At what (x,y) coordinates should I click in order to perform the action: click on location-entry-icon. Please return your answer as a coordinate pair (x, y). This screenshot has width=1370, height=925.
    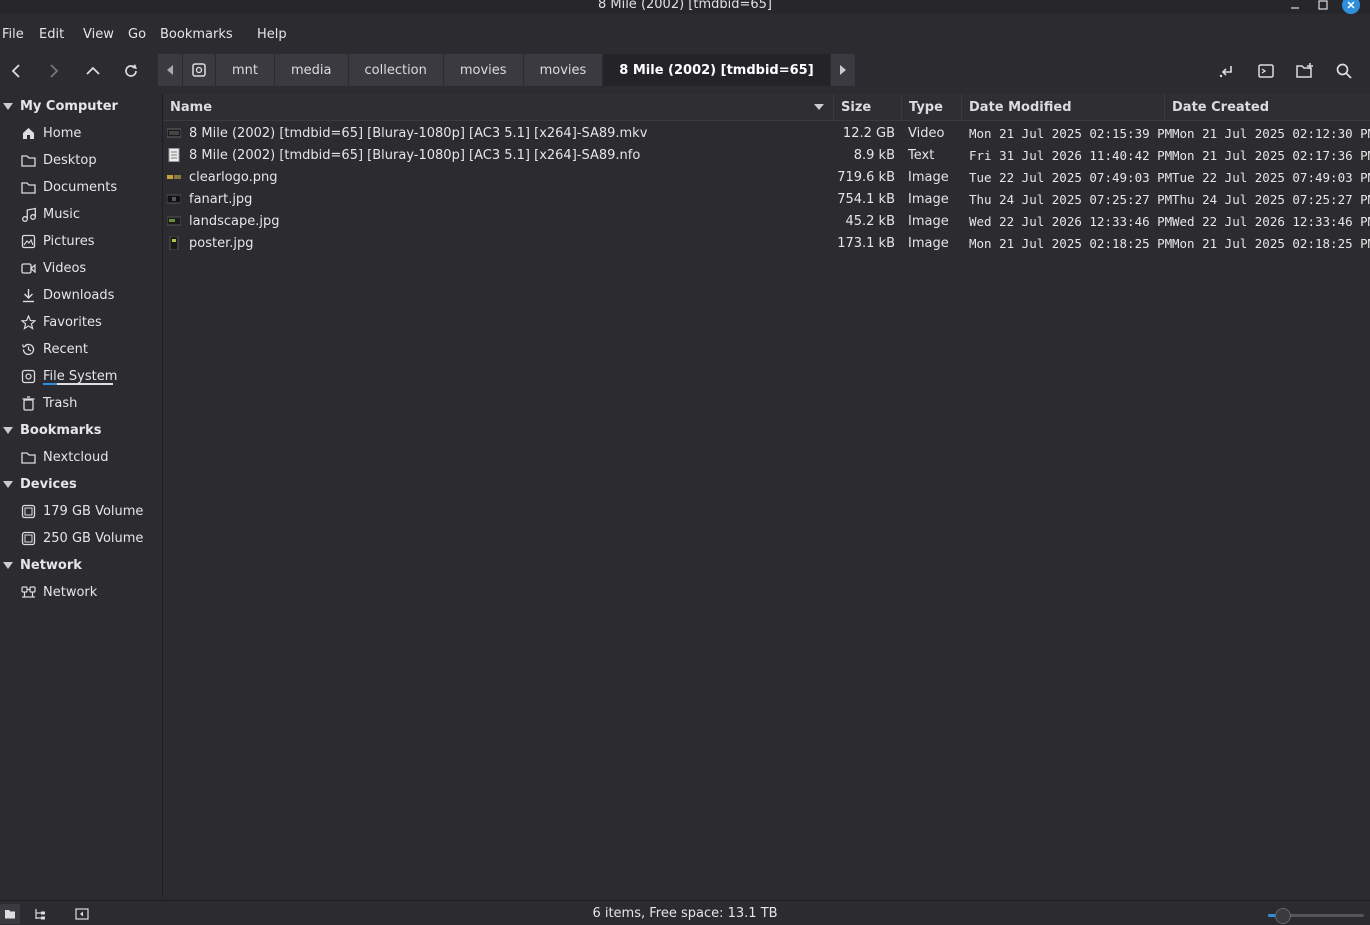
    Looking at the image, I should click on (1225, 72).